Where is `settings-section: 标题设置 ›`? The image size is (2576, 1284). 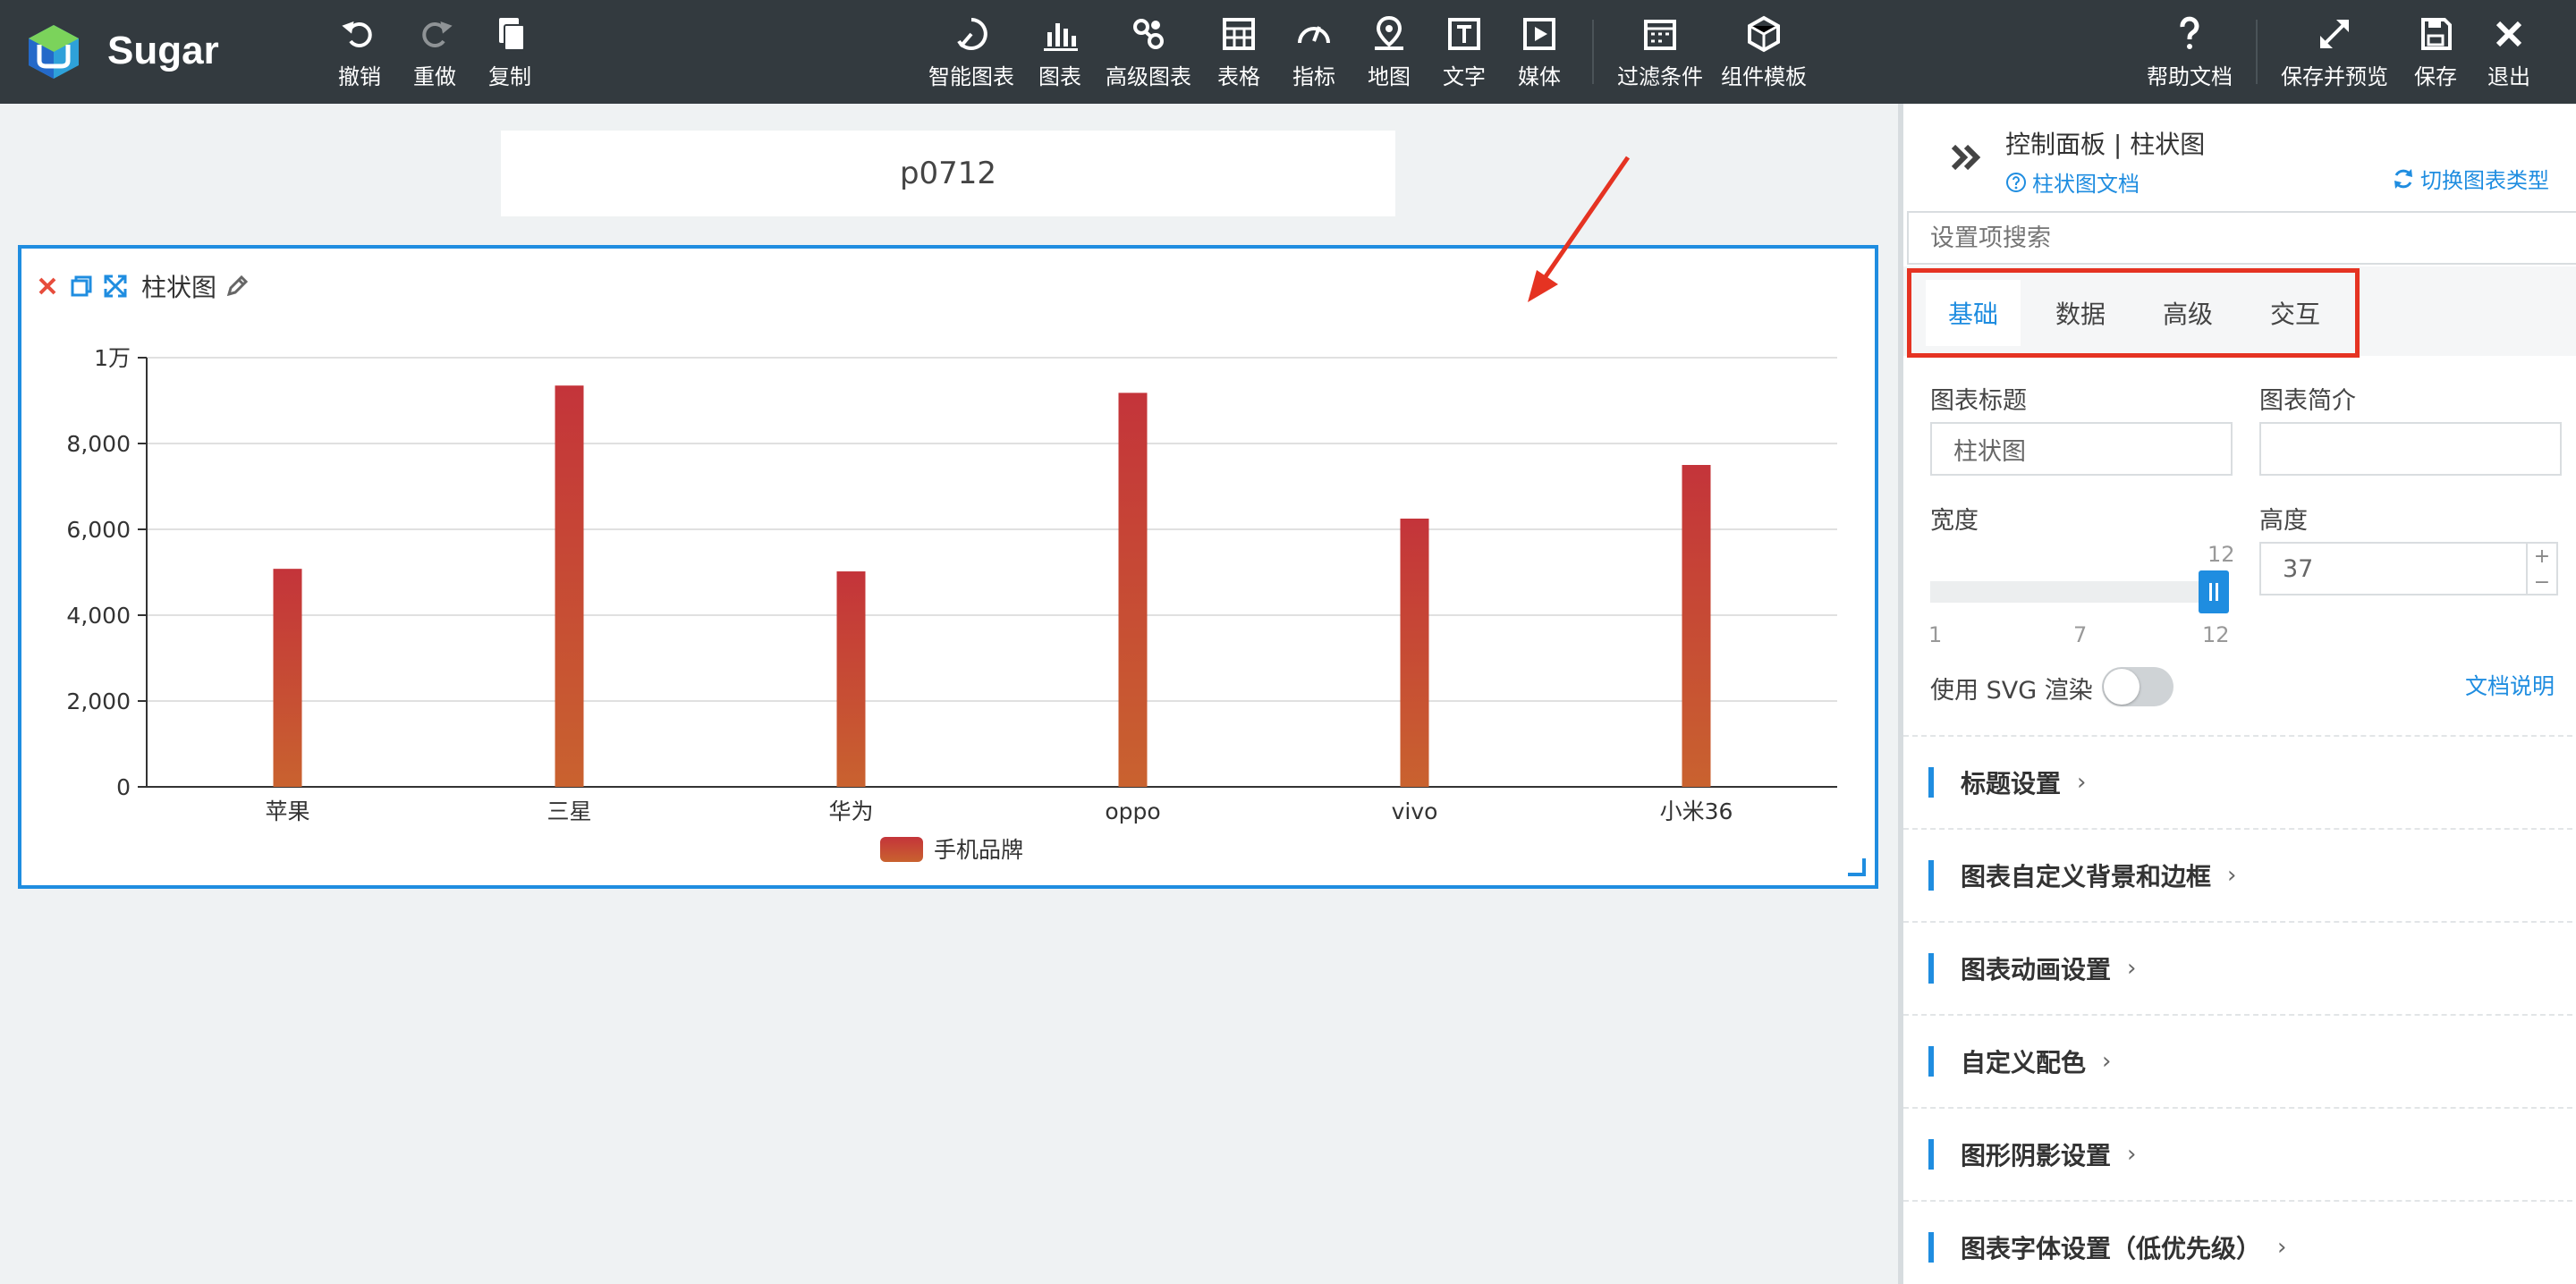
settings-section: 标题设置 › is located at coordinates (2239, 782).